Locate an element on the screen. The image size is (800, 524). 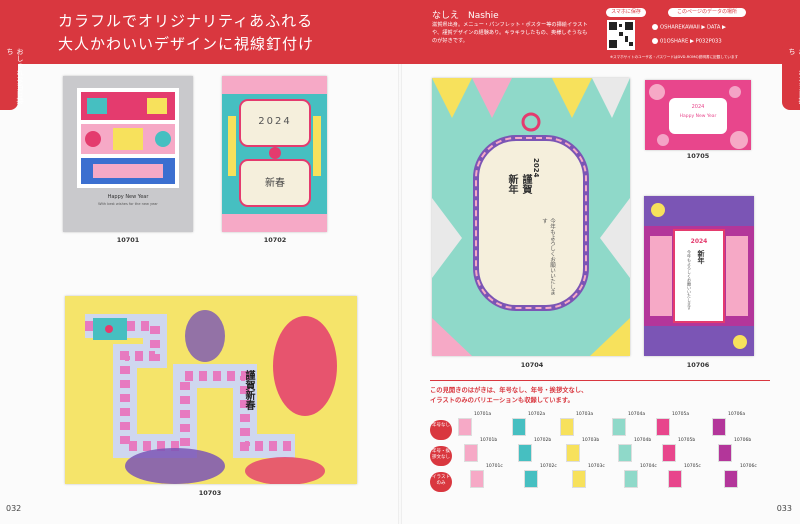
variation-label: 10701c is located at coordinates (494, 466).